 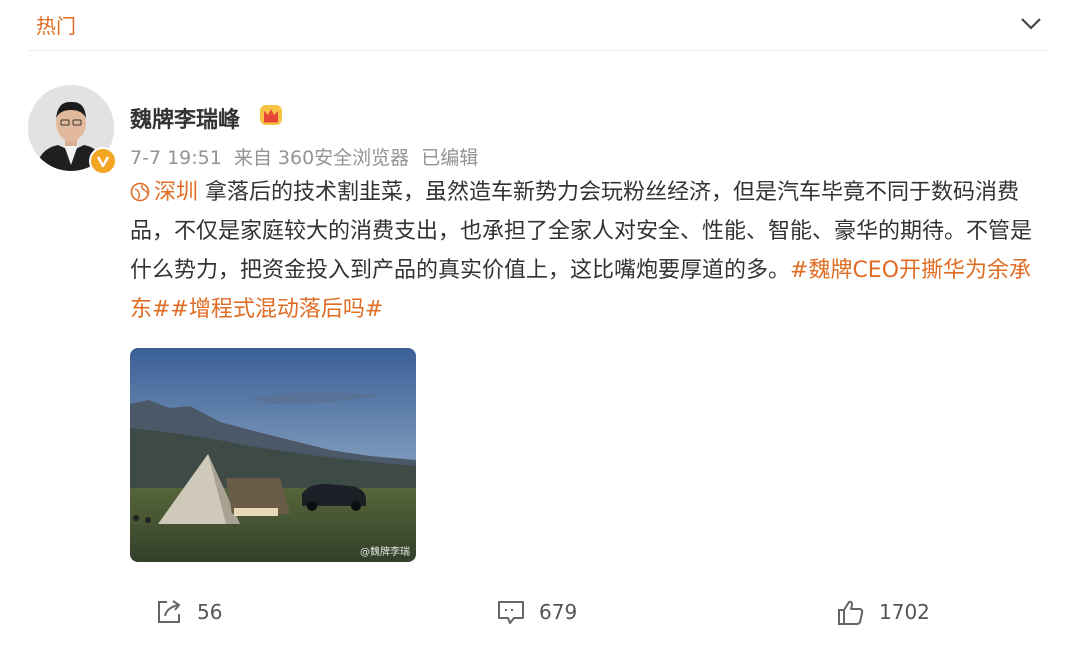 I want to click on repost-count: 56, so click(x=210, y=612).